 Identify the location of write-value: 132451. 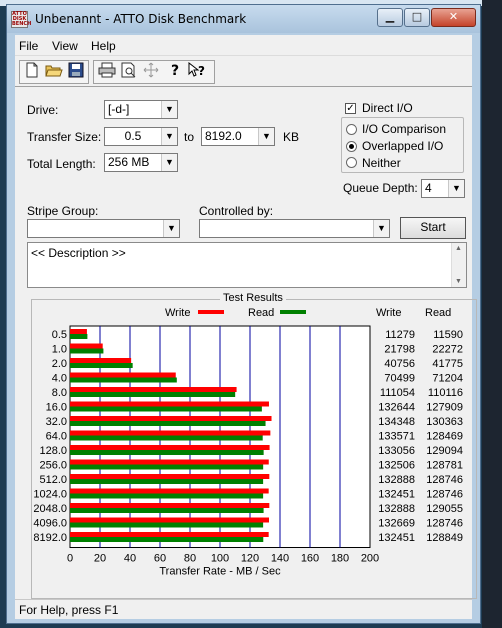
(396, 495).